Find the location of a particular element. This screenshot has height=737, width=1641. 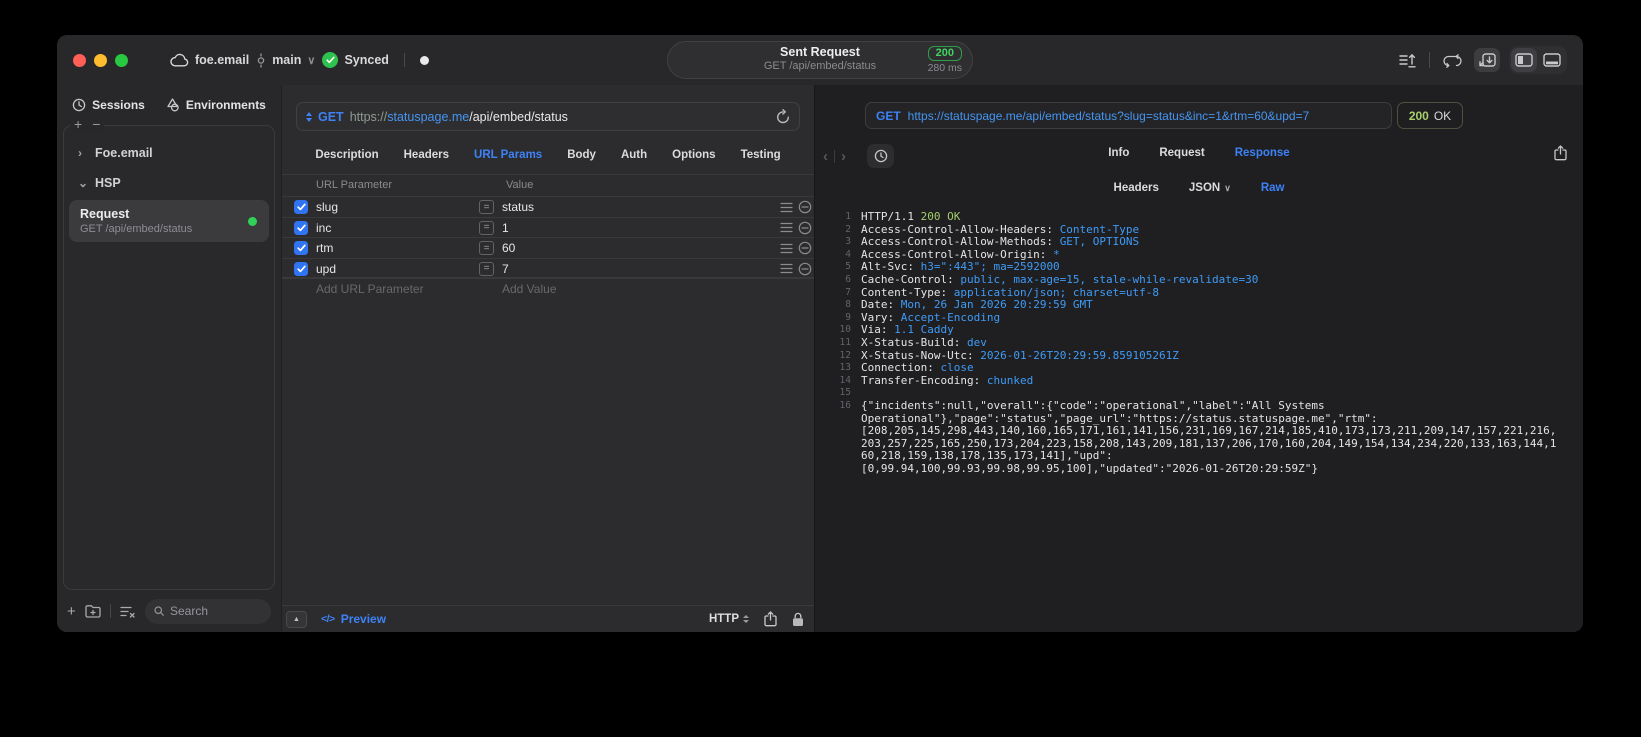

status-green-dot is located at coordinates (252, 221).